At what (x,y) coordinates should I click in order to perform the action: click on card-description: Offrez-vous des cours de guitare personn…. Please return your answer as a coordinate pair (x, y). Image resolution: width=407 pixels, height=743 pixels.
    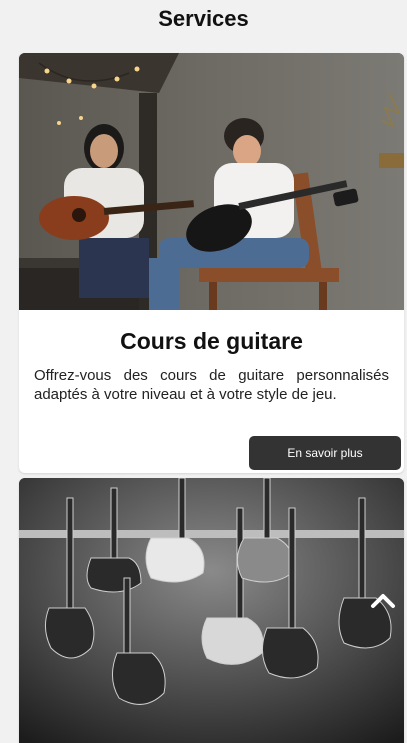
    Looking at the image, I should click on (211, 385).